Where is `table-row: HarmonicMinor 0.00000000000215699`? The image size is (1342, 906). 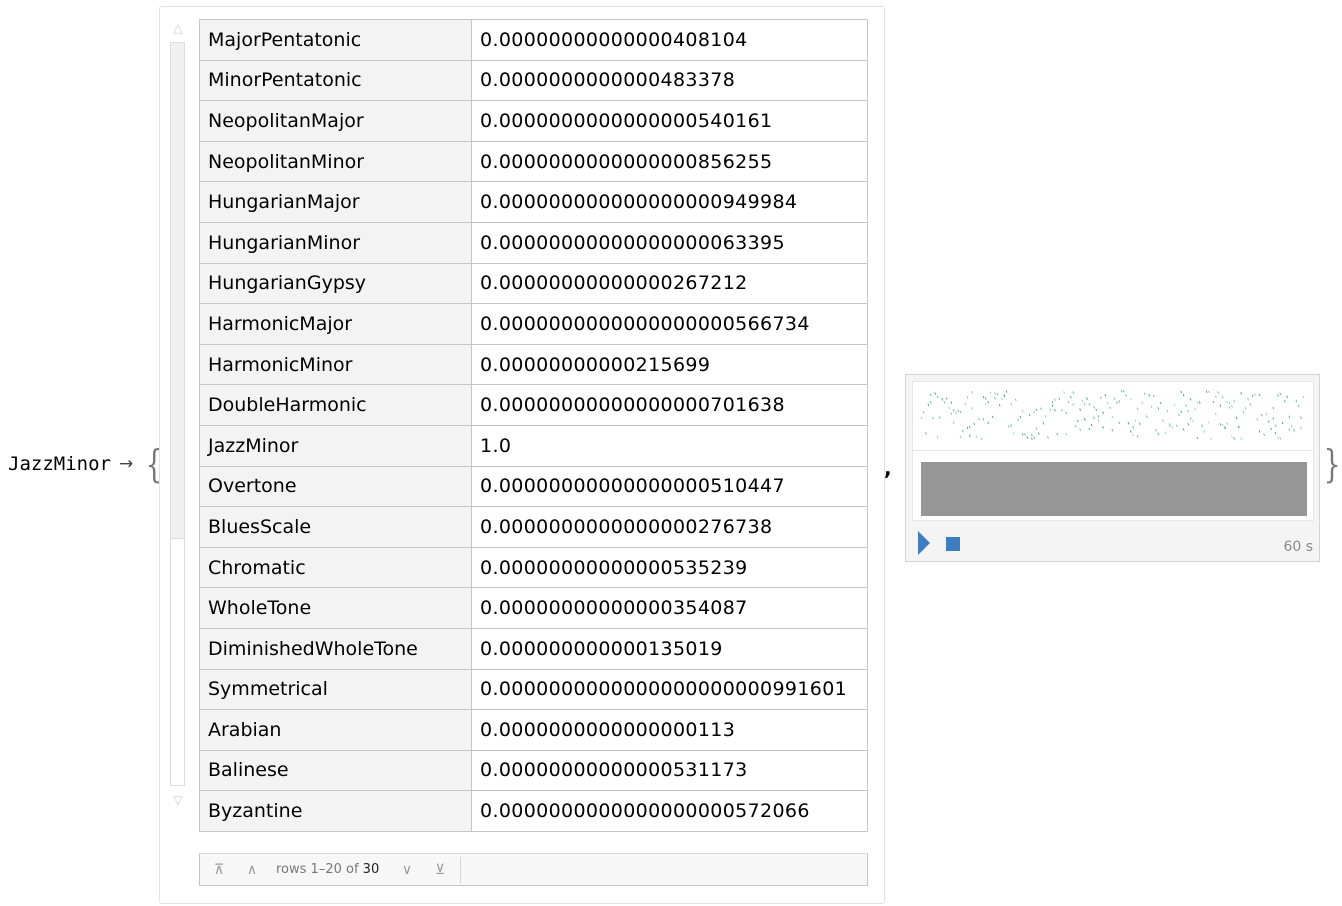
table-row: HarmonicMinor 0.00000000000215699 is located at coordinates (533, 364).